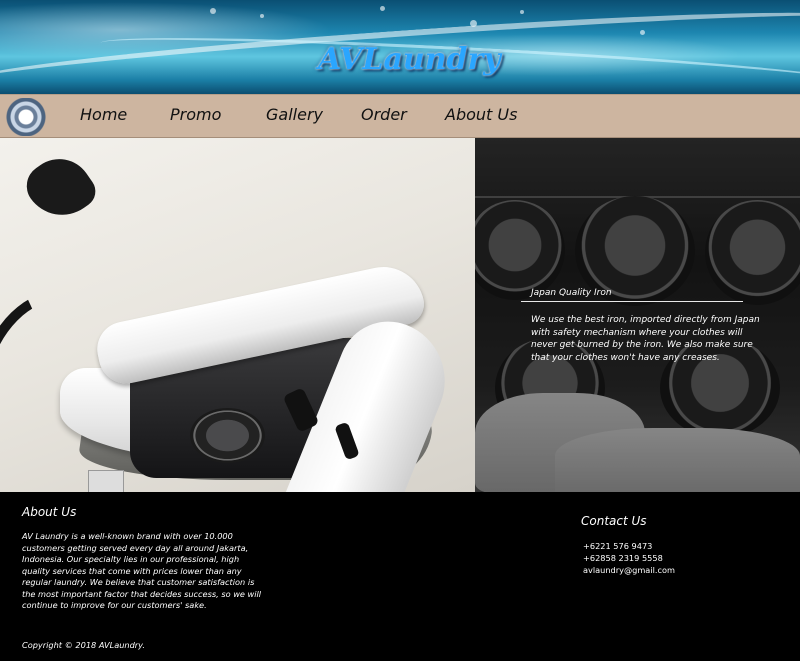 The height and width of the screenshot is (661, 800). Describe the element at coordinates (106, 481) in the screenshot. I see `iron-warning-label` at that location.